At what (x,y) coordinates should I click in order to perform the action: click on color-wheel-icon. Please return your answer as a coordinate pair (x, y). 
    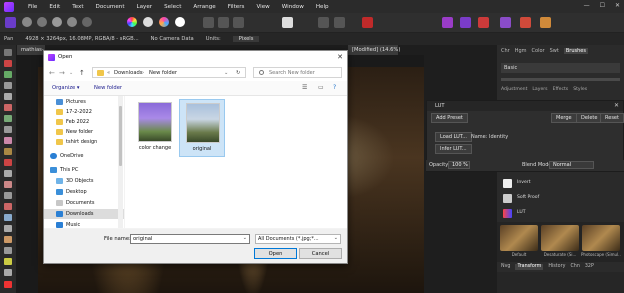
    Looking at the image, I should click on (132, 22).